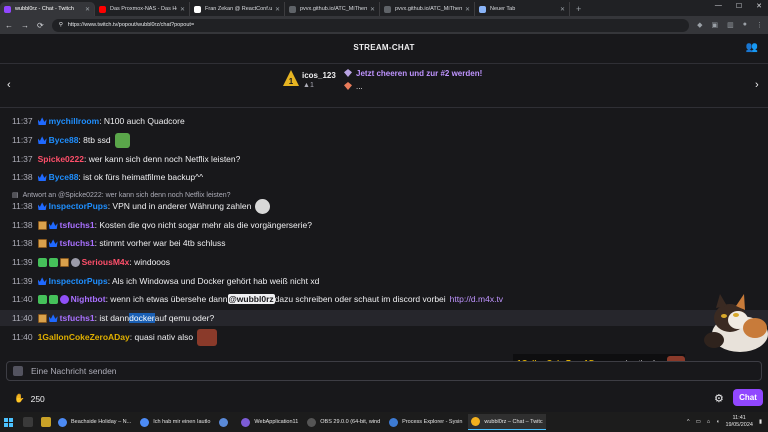  I want to click on username: 1GallonCokeZeroADay, so click(84, 337).